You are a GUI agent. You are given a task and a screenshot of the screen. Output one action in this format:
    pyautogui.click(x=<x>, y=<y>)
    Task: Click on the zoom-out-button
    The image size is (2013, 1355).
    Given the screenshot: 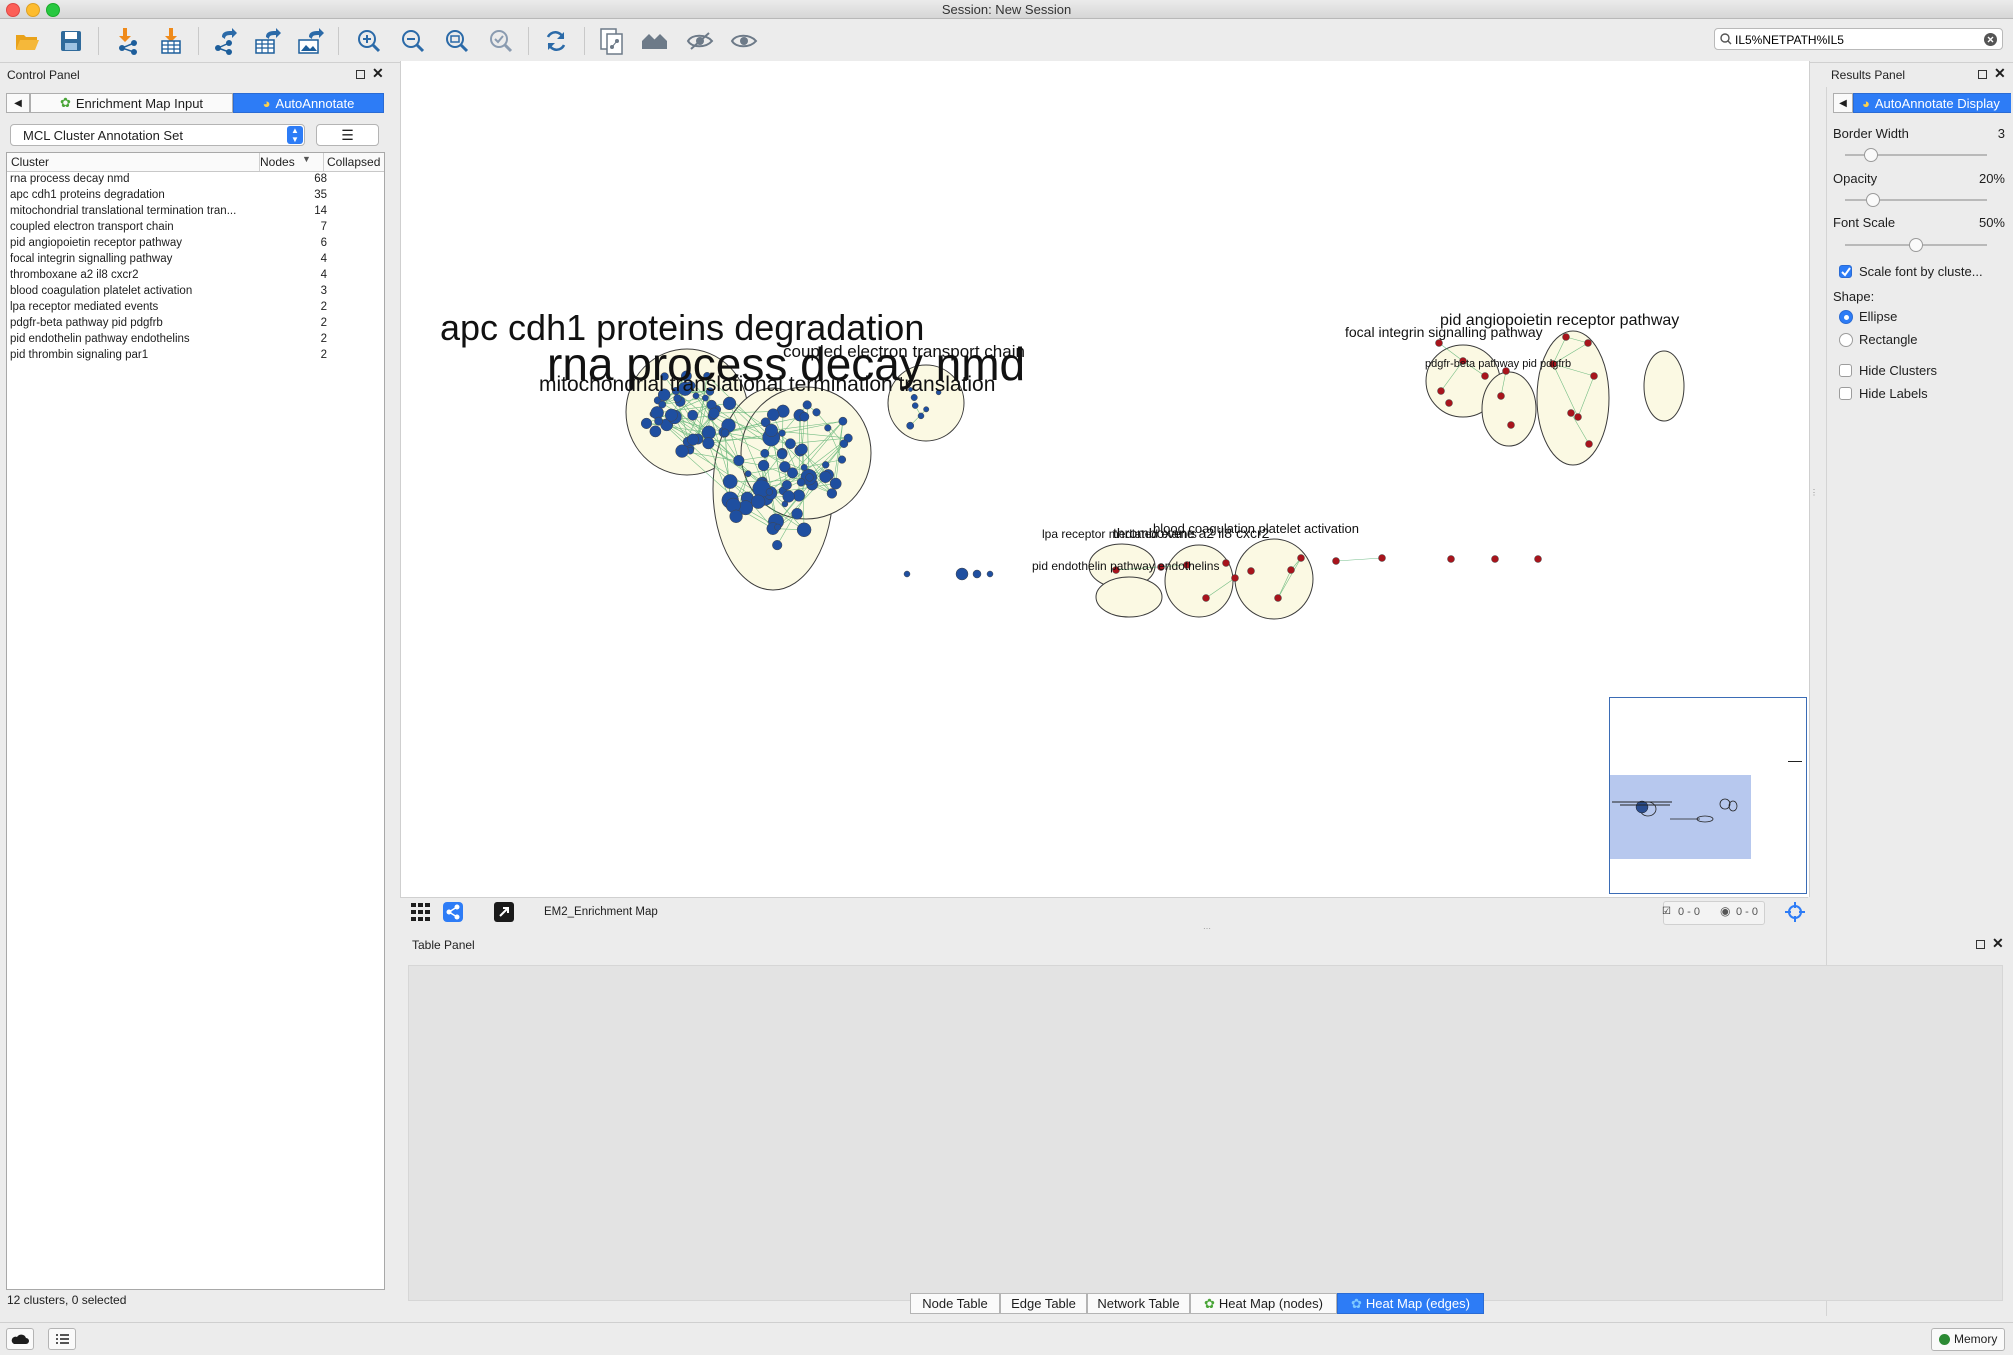 What is the action you would take?
    pyautogui.click(x=413, y=41)
    